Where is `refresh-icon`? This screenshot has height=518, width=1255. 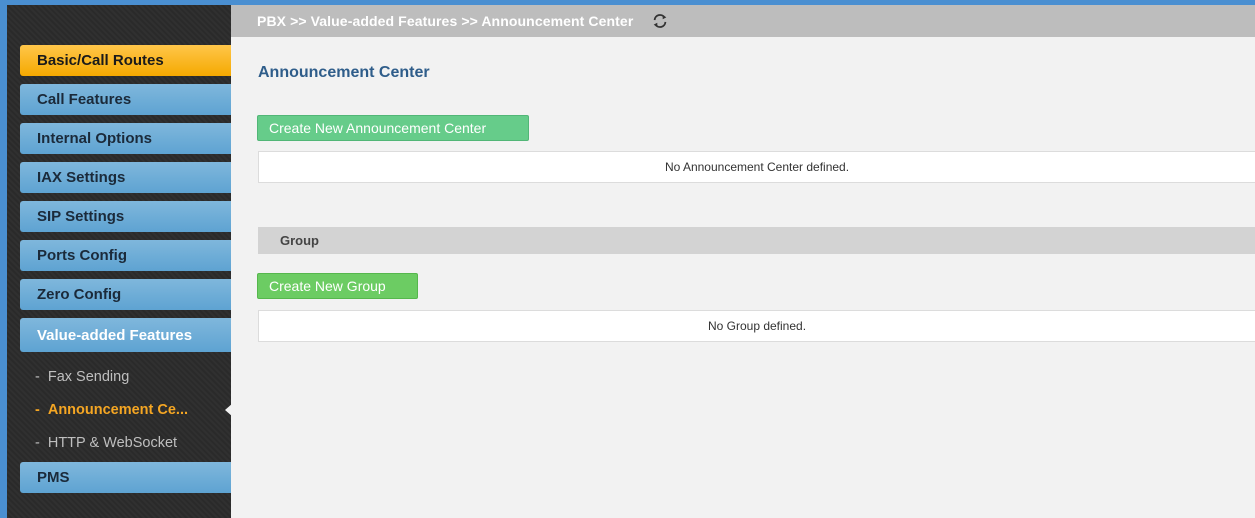
refresh-icon is located at coordinates (660, 21).